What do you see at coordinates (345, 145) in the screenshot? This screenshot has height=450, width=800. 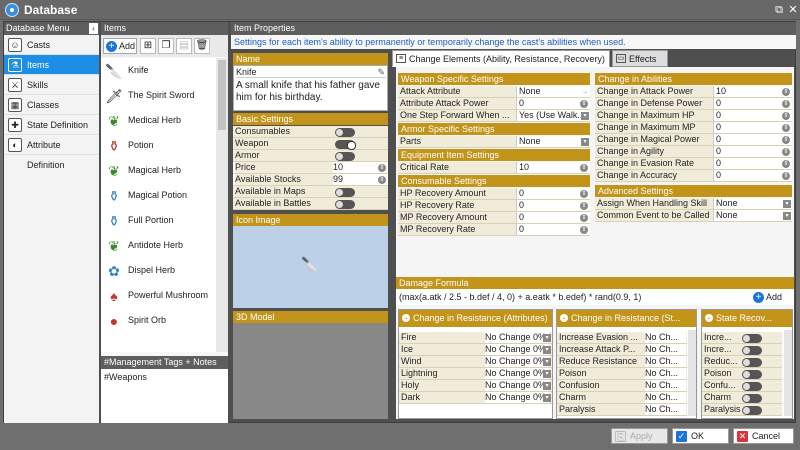 I see `weapon-toggle` at bounding box center [345, 145].